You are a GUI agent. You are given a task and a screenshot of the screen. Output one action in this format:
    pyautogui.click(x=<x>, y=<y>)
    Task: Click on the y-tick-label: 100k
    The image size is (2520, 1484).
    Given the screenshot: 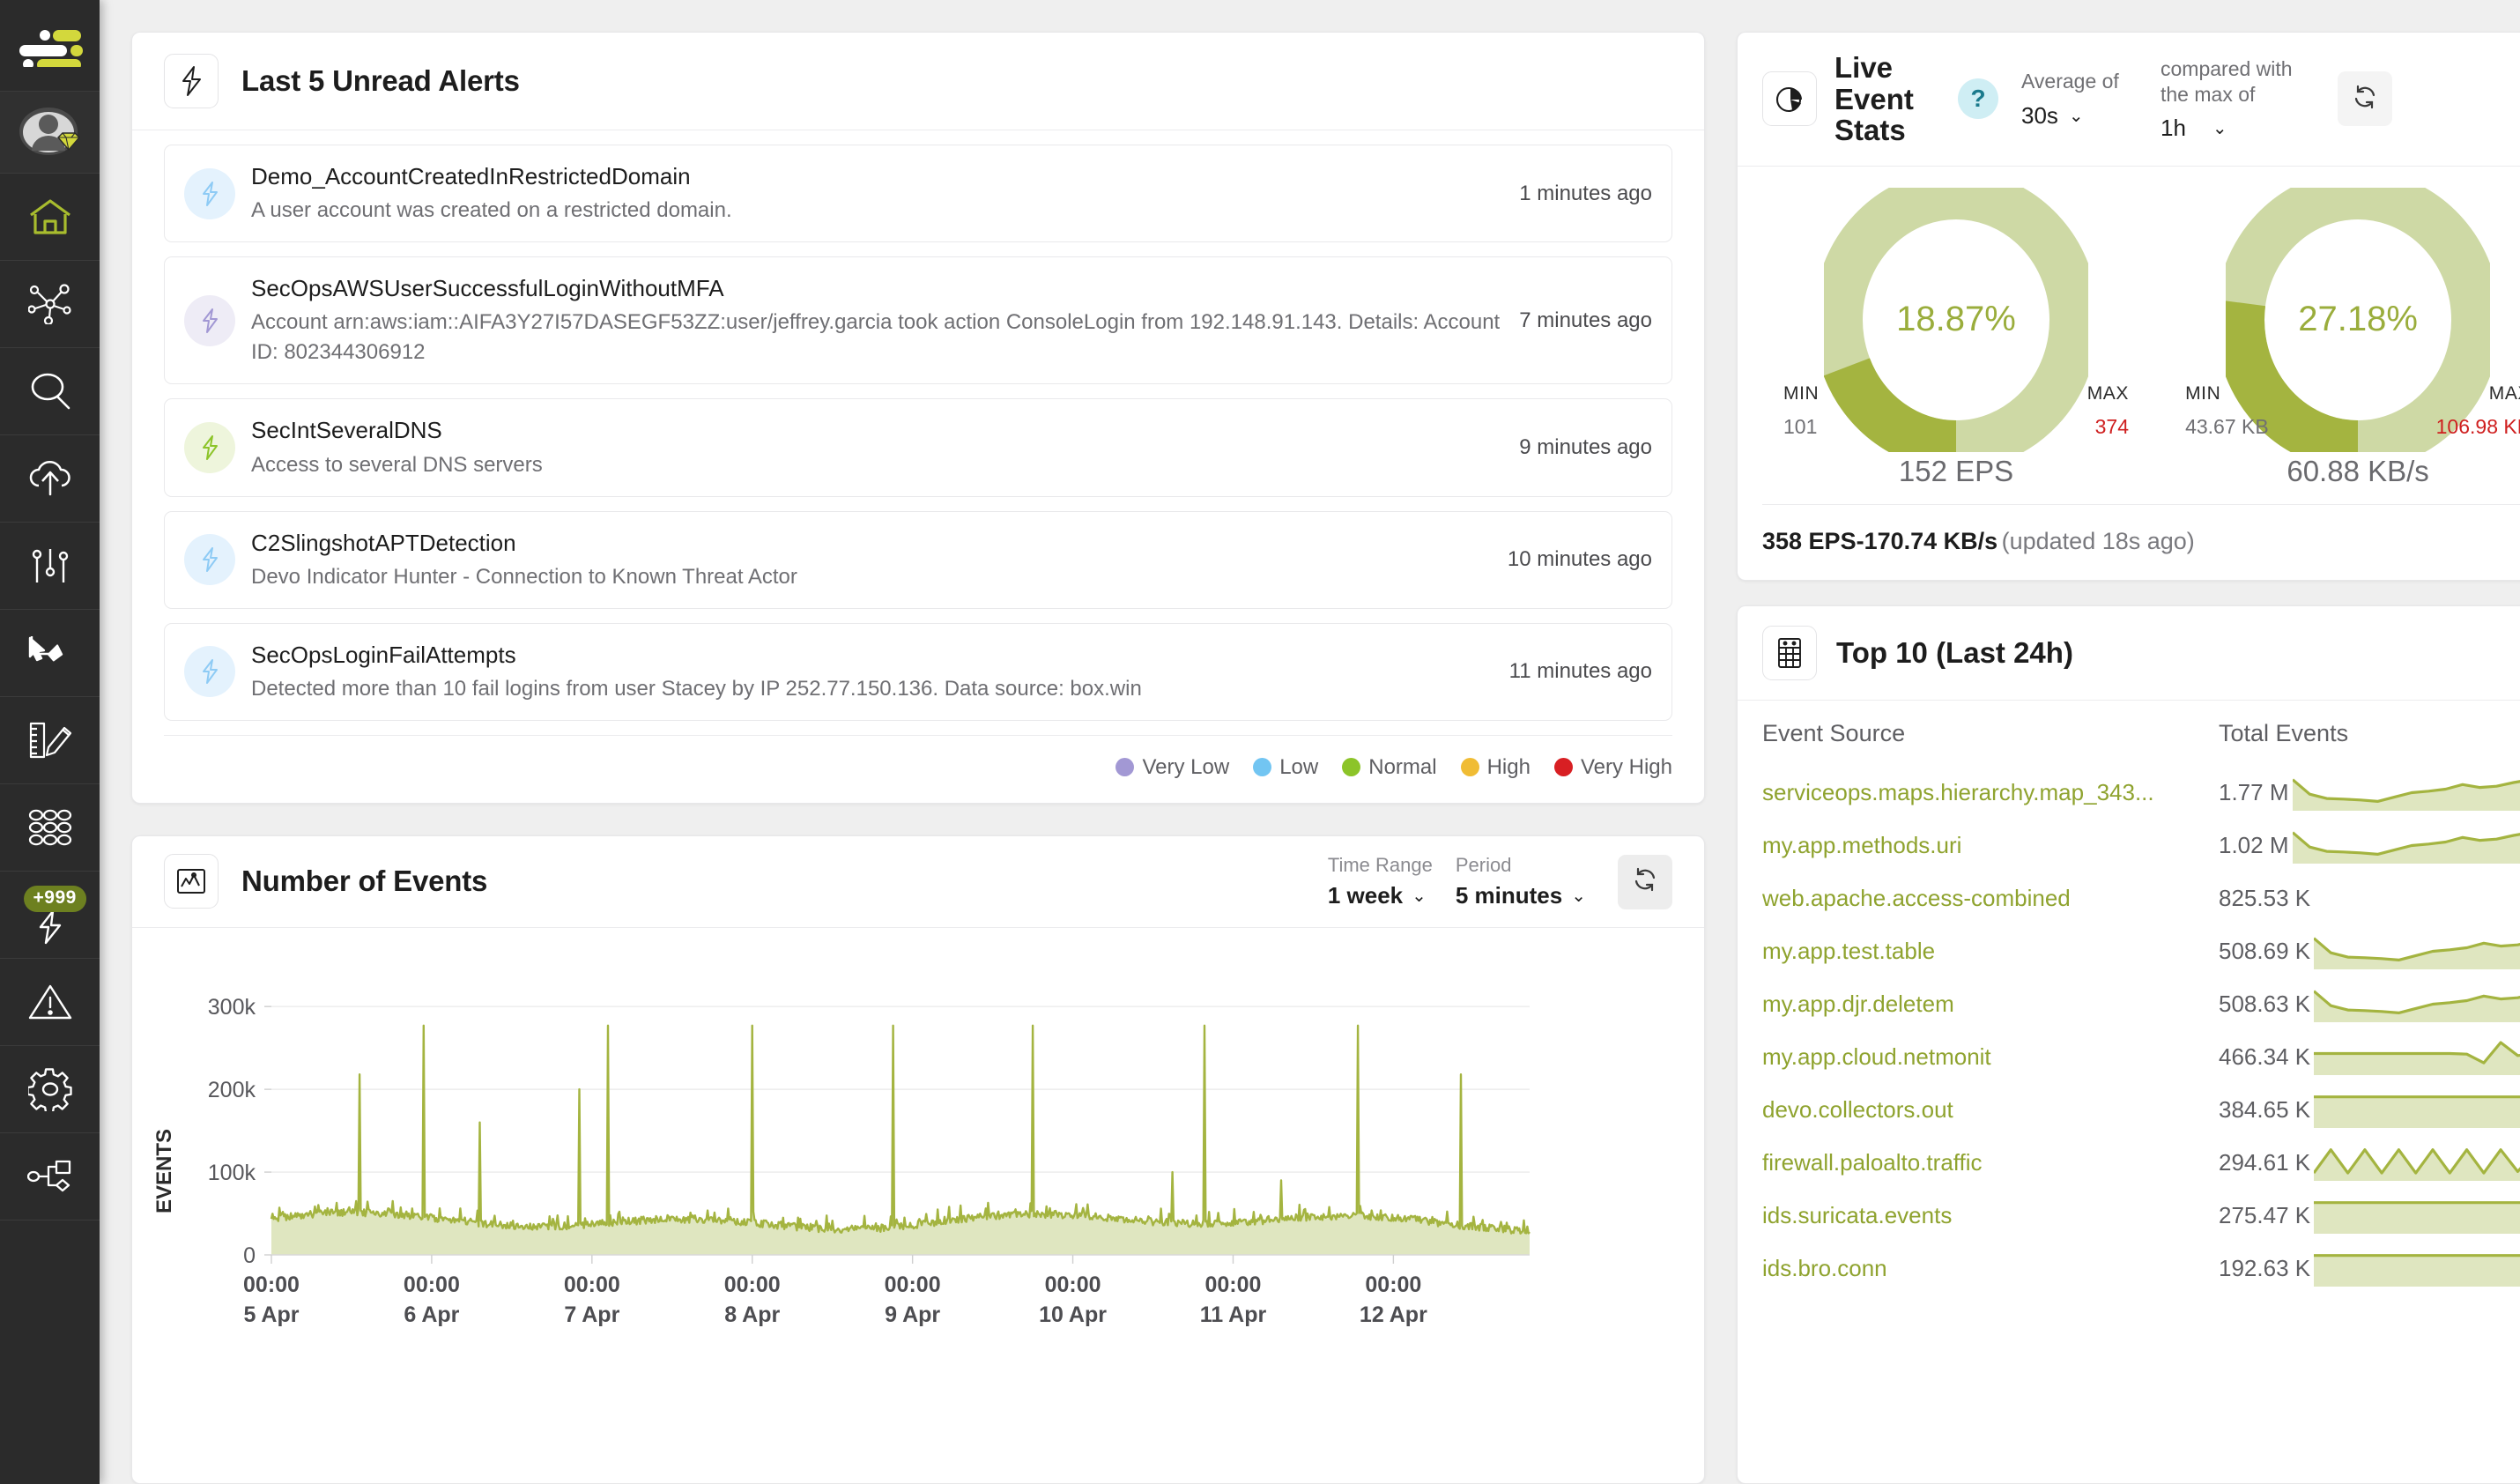 What is the action you would take?
    pyautogui.click(x=232, y=1173)
    